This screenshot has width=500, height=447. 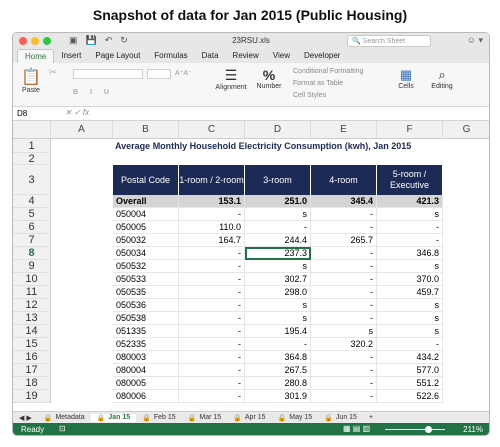 I want to click on number-button: % Number, so click(x=269, y=78).